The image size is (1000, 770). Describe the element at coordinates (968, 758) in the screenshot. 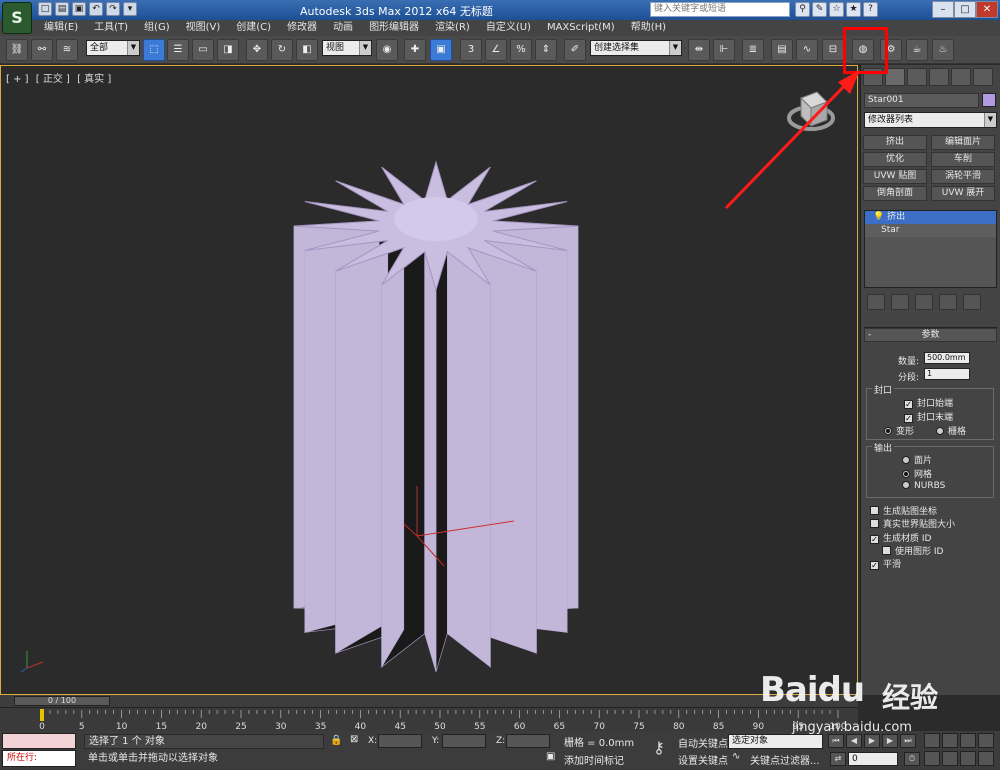

I see `orbit-icon` at that location.